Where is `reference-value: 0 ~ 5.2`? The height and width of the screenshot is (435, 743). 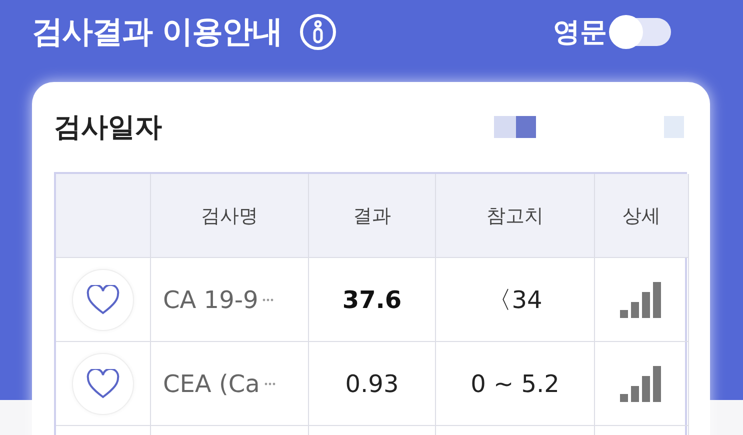
reference-value: 0 ~ 5.2 is located at coordinates (515, 384).